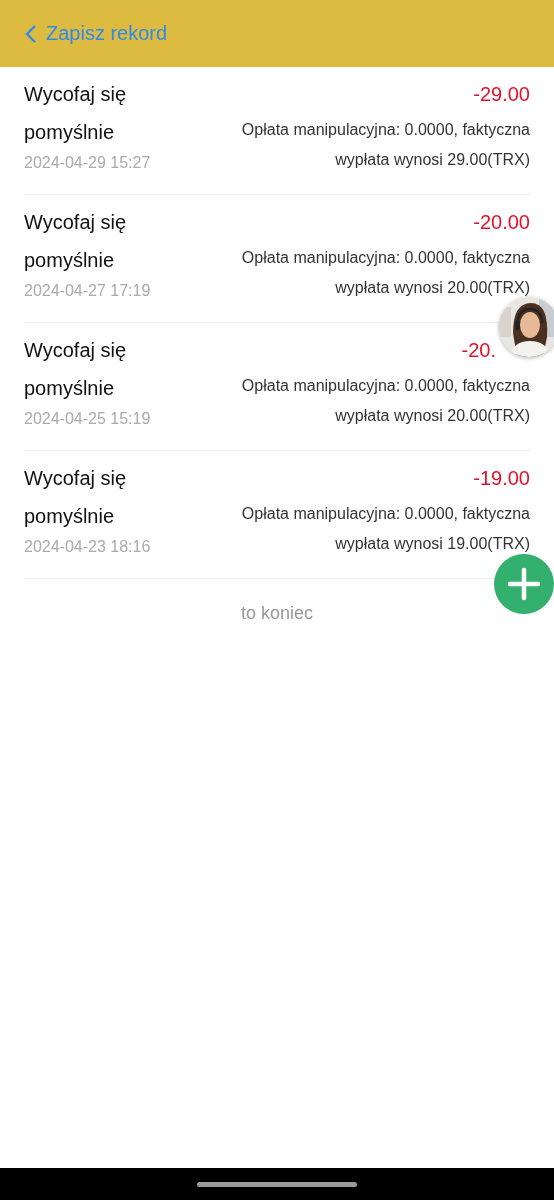  What do you see at coordinates (277, 1184) in the screenshot?
I see `home-indicator` at bounding box center [277, 1184].